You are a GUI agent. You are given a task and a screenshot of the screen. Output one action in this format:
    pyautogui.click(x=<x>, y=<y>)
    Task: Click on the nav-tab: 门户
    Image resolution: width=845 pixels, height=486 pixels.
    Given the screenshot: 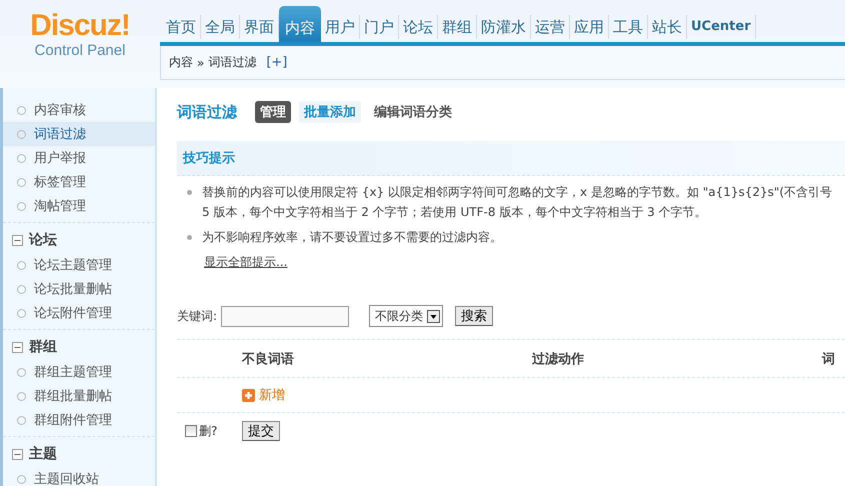 What is the action you would take?
    pyautogui.click(x=379, y=27)
    